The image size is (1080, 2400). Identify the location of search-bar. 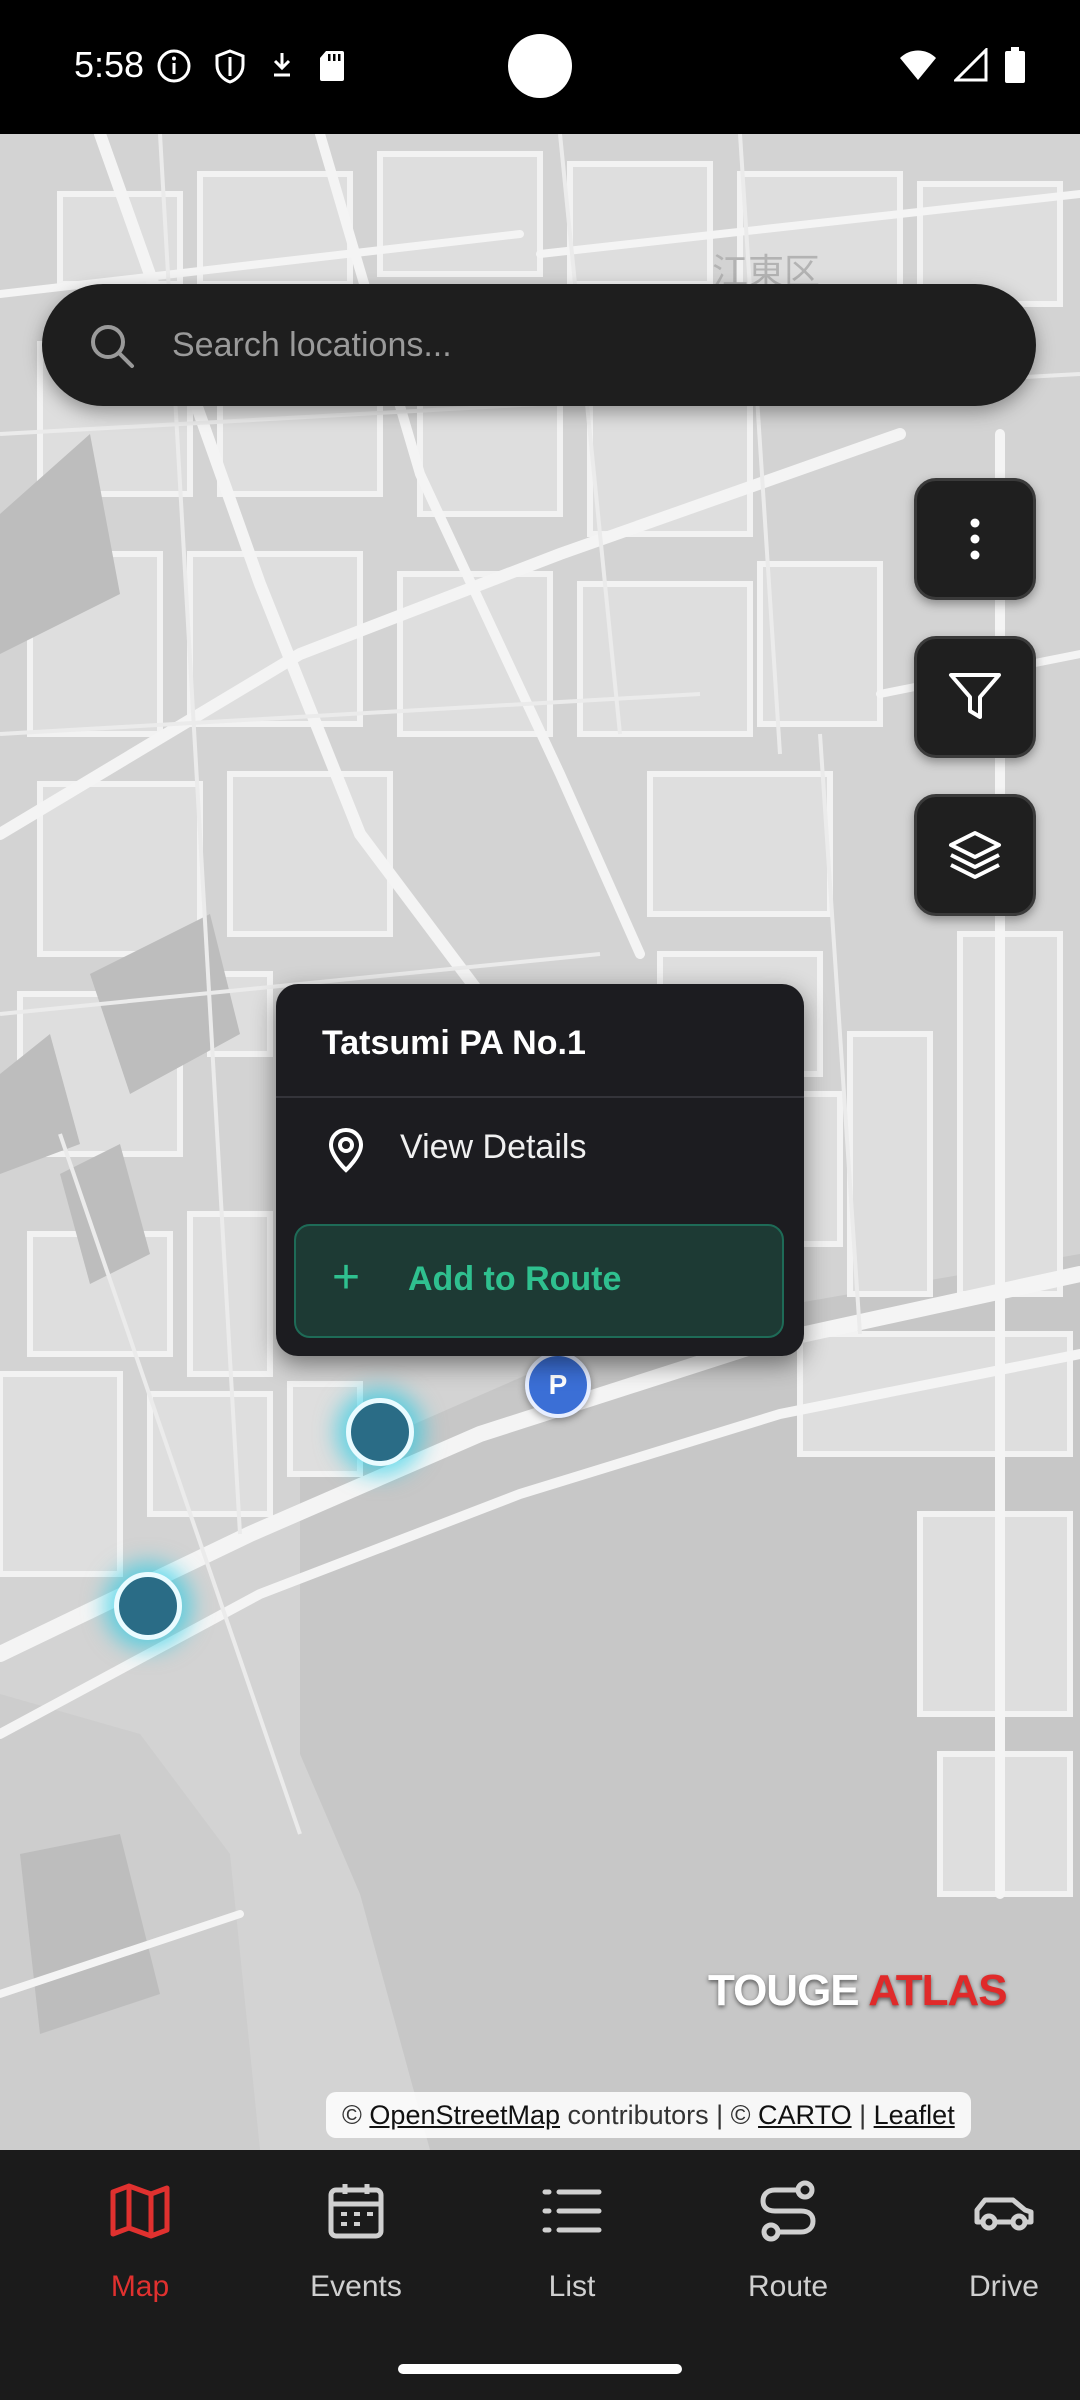
(539, 345).